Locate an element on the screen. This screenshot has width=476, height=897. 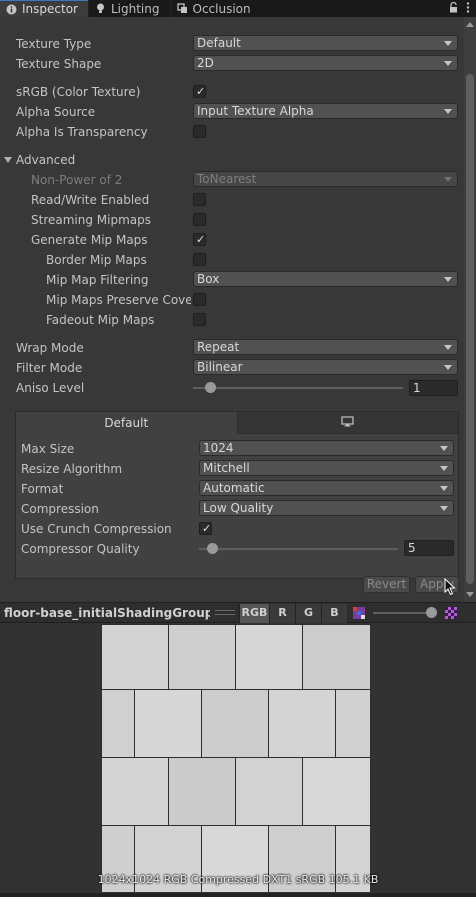
channel-g-button: G is located at coordinates (308, 613).